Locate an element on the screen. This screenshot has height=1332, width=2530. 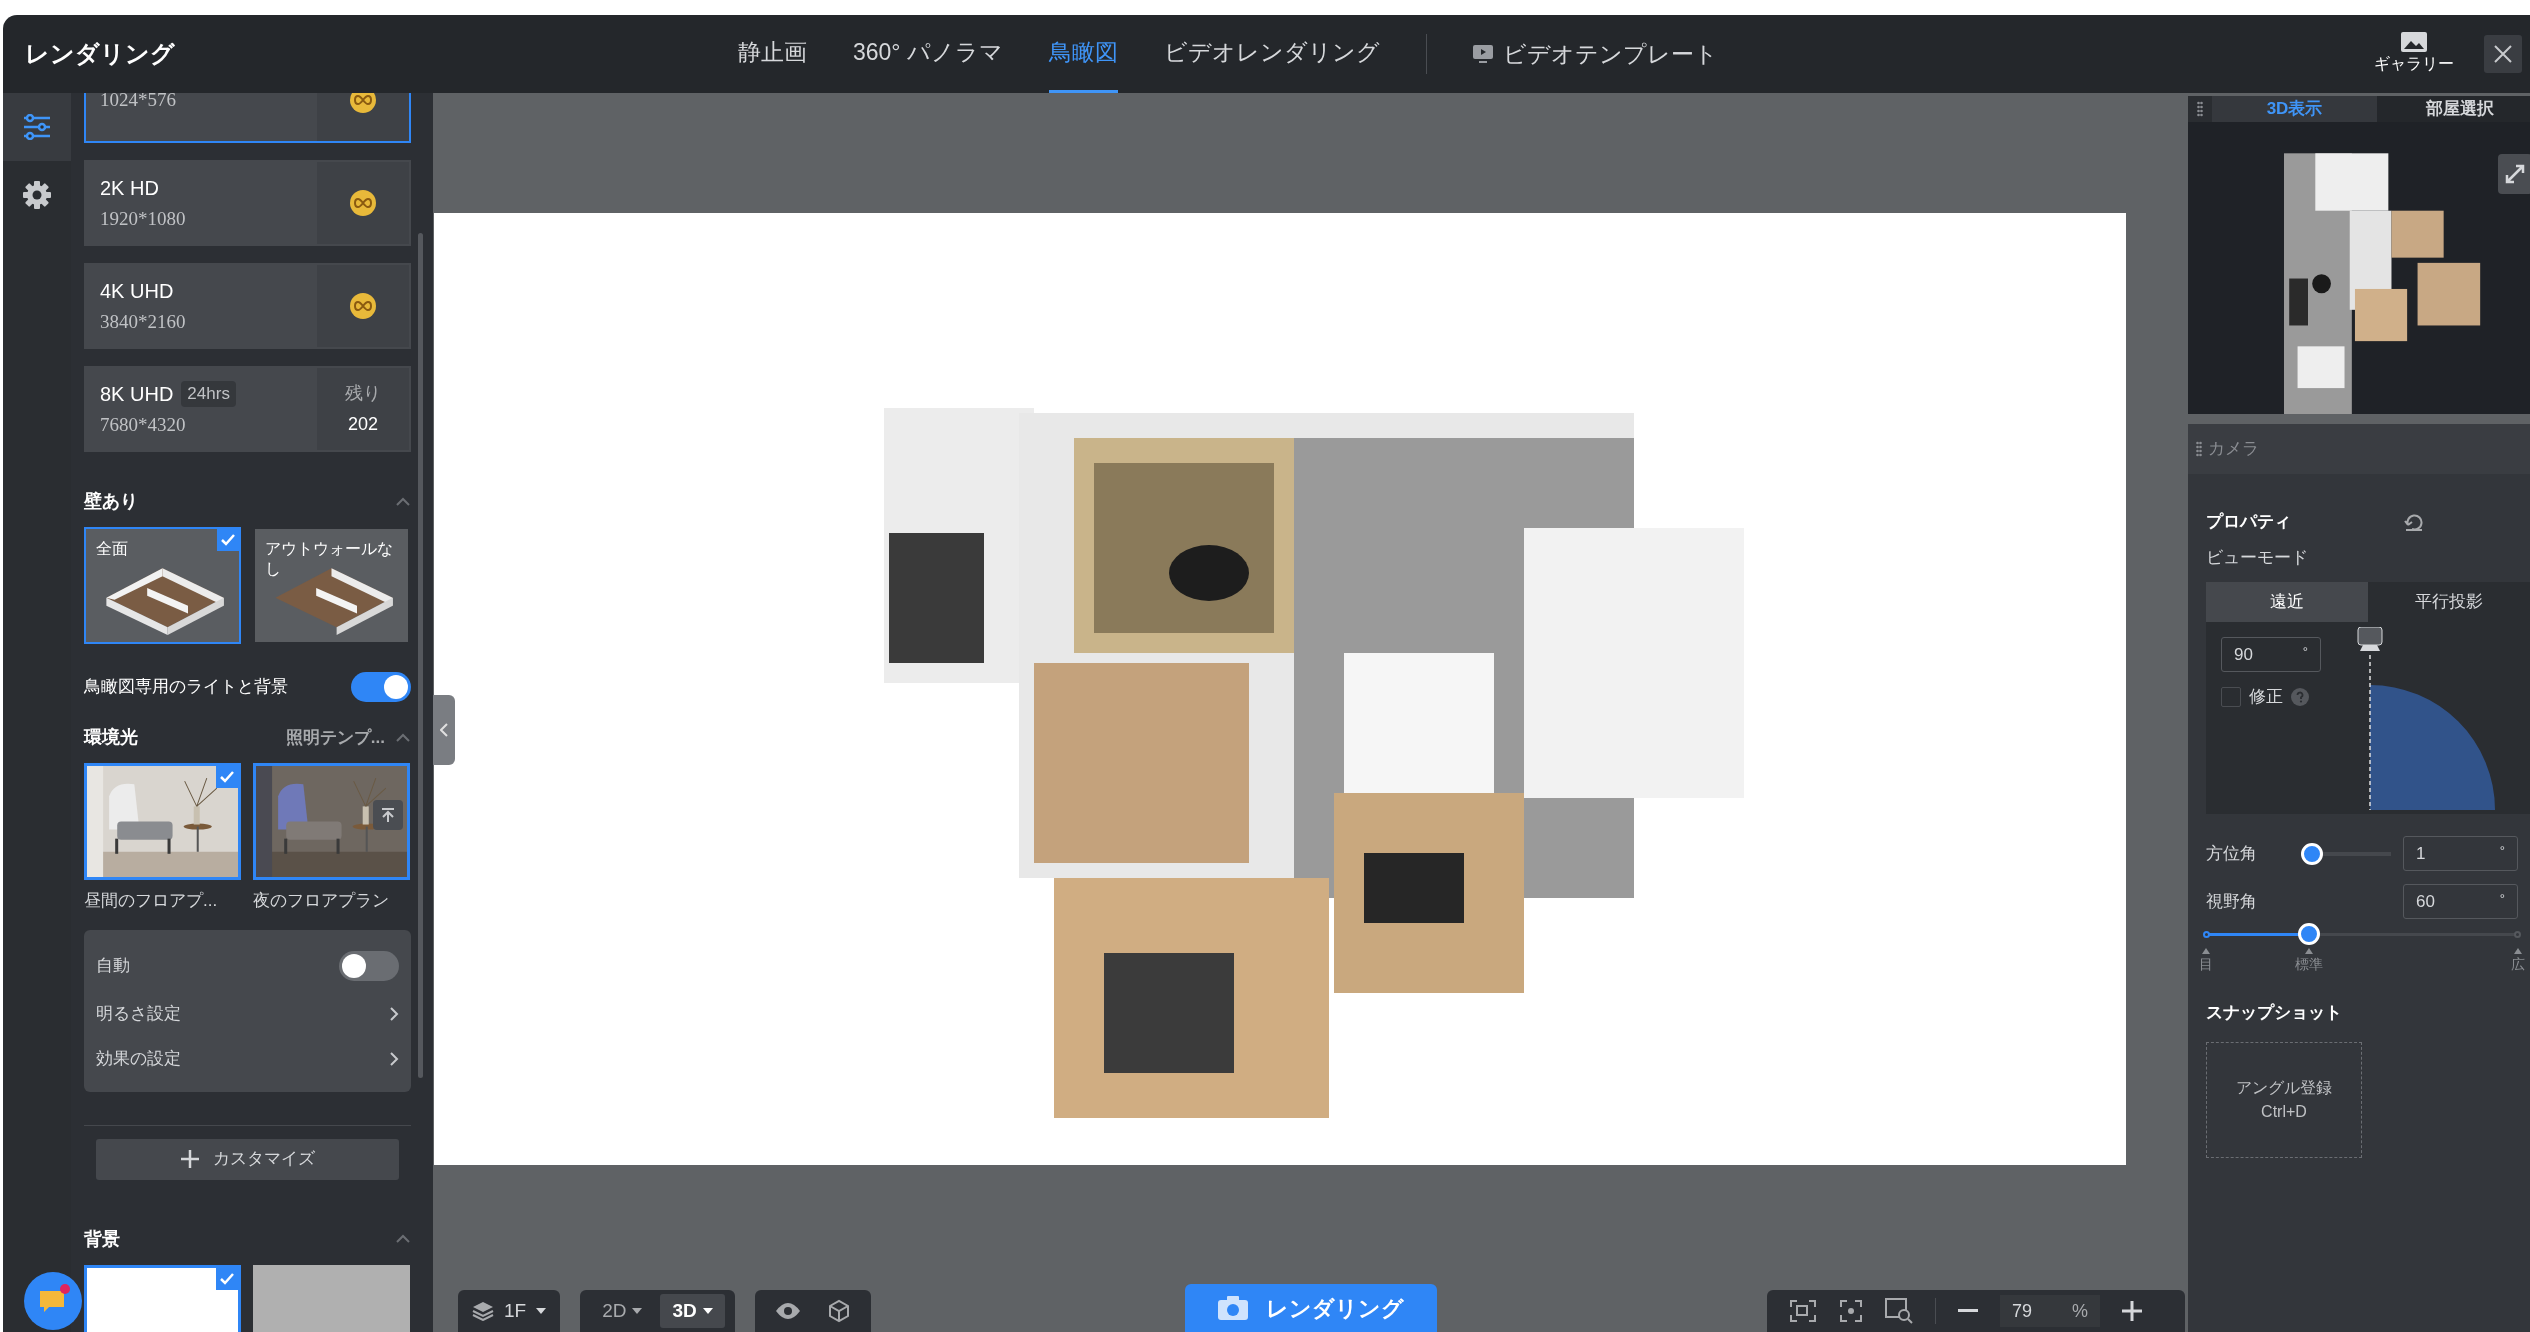
section-title: 背景 is located at coordinates (102, 1239).